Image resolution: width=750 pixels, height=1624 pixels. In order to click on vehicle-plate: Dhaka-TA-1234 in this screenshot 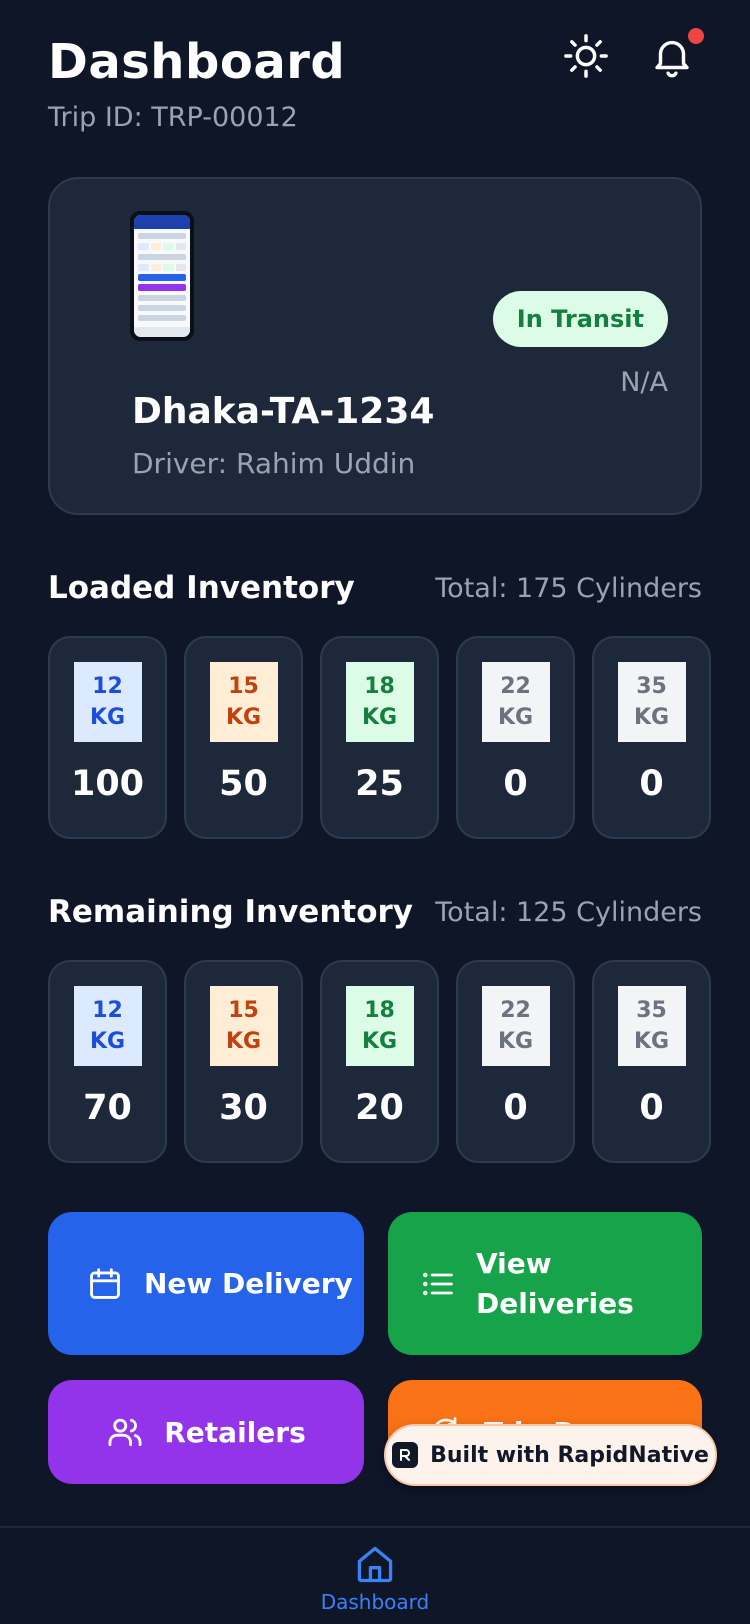, I will do `click(283, 411)`.